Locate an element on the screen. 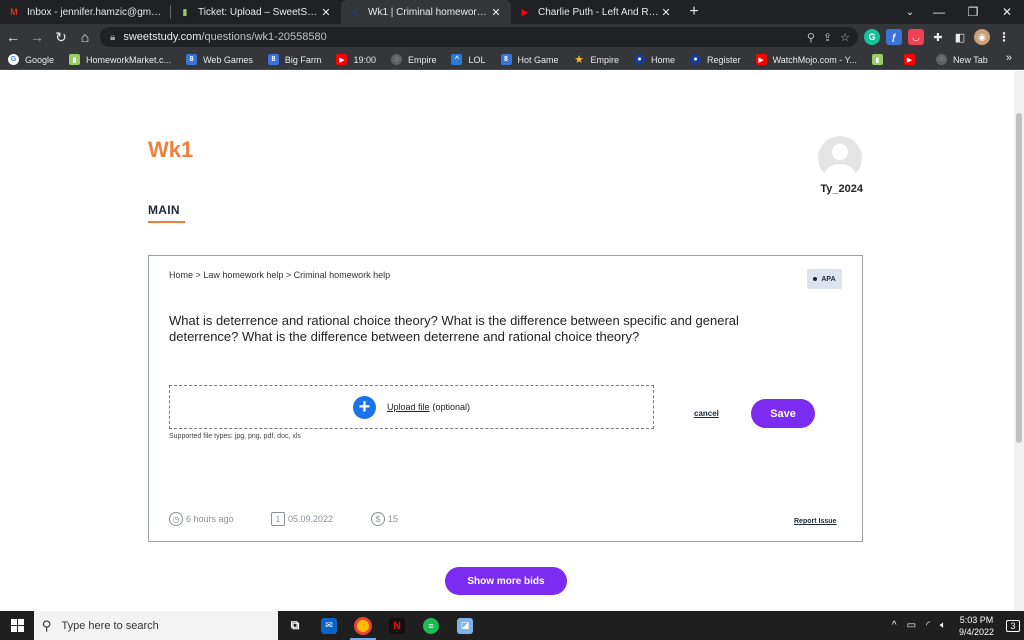 This screenshot has width=1024, height=640. close-window-icon: ✕ is located at coordinates (1007, 12).